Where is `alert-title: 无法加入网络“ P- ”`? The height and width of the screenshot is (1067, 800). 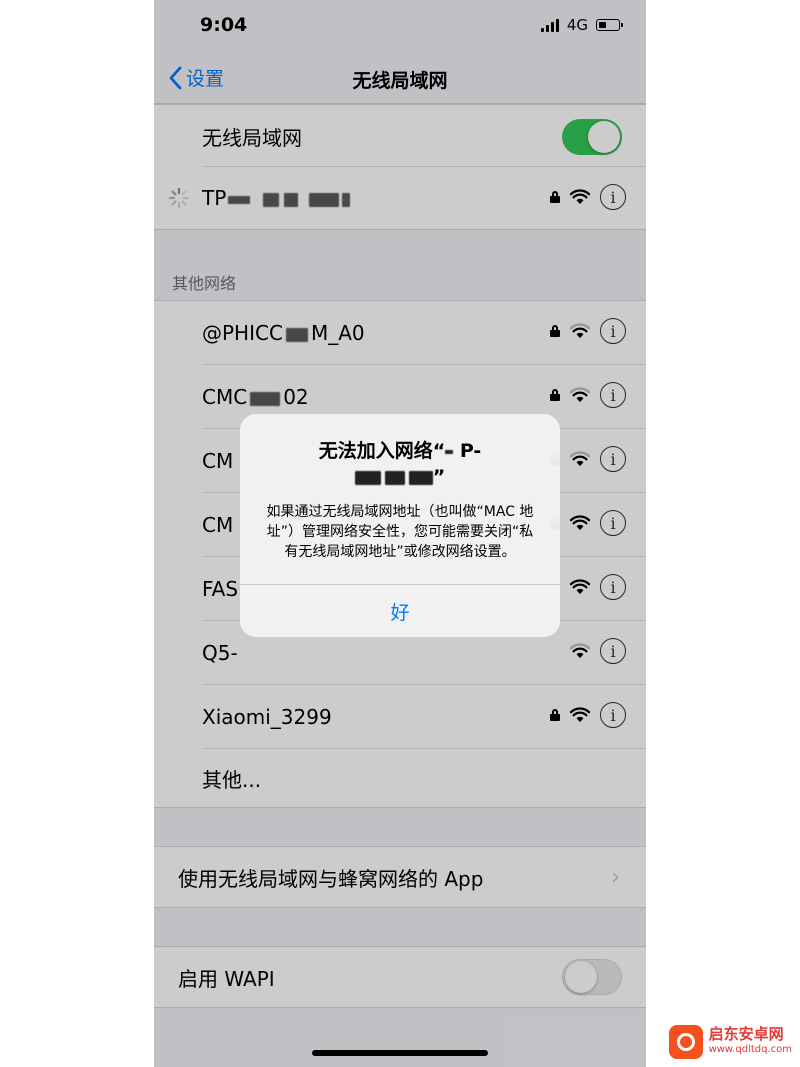 alert-title: 无法加入网络“ P- ” is located at coordinates (400, 464).